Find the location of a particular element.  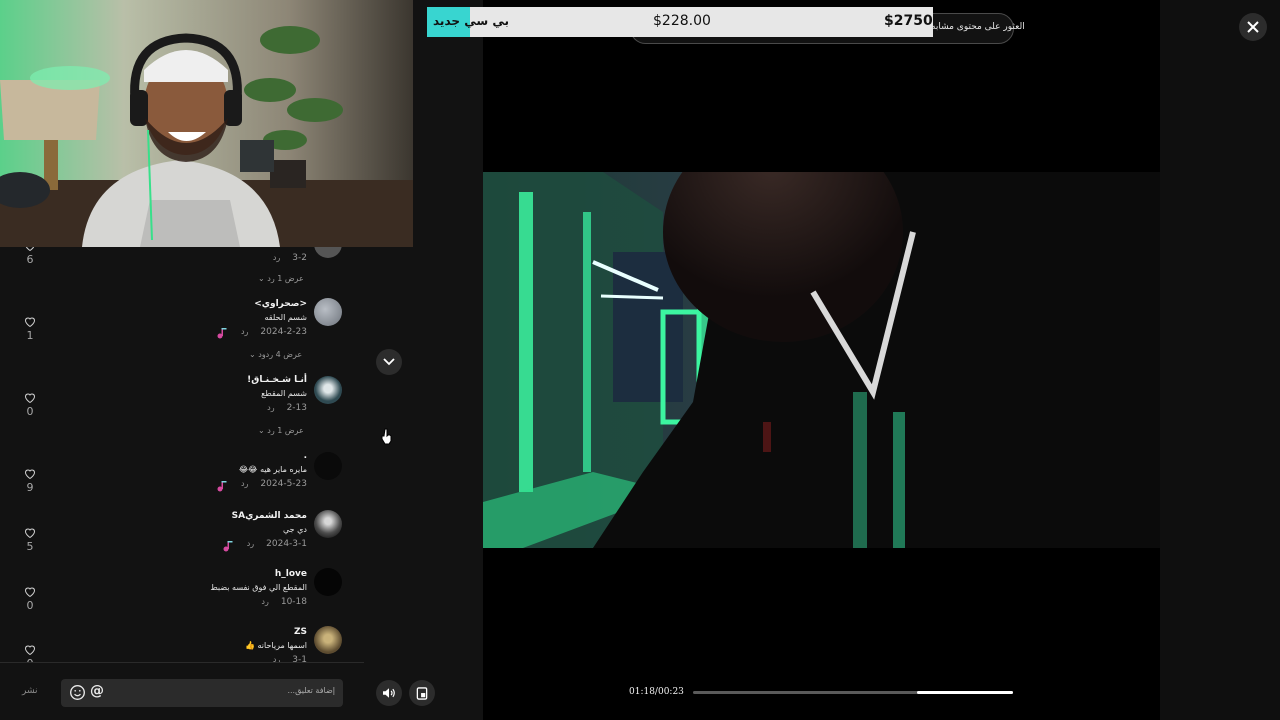

comment-author: ZS is located at coordinates (187, 632).